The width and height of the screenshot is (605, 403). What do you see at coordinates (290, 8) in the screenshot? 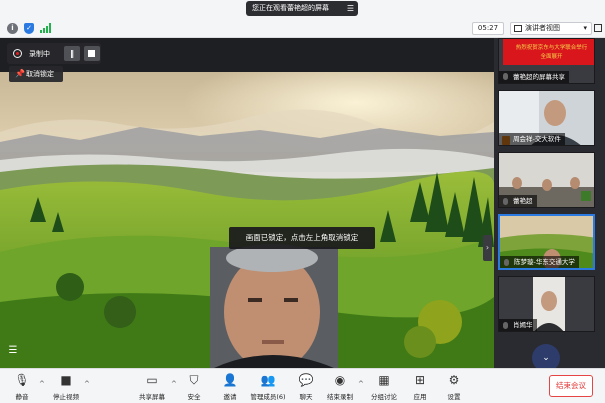
I see `screen-share-label: 您正在观看蕾艳超的屏幕` at bounding box center [290, 8].